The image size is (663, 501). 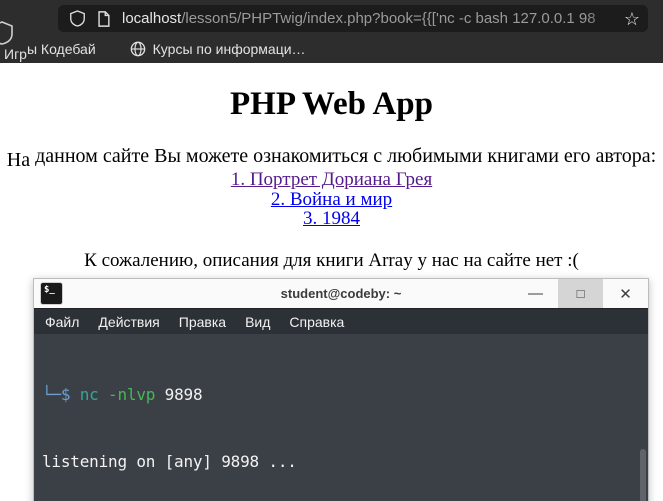 I want to click on maximize-button: □, so click(x=580, y=293).